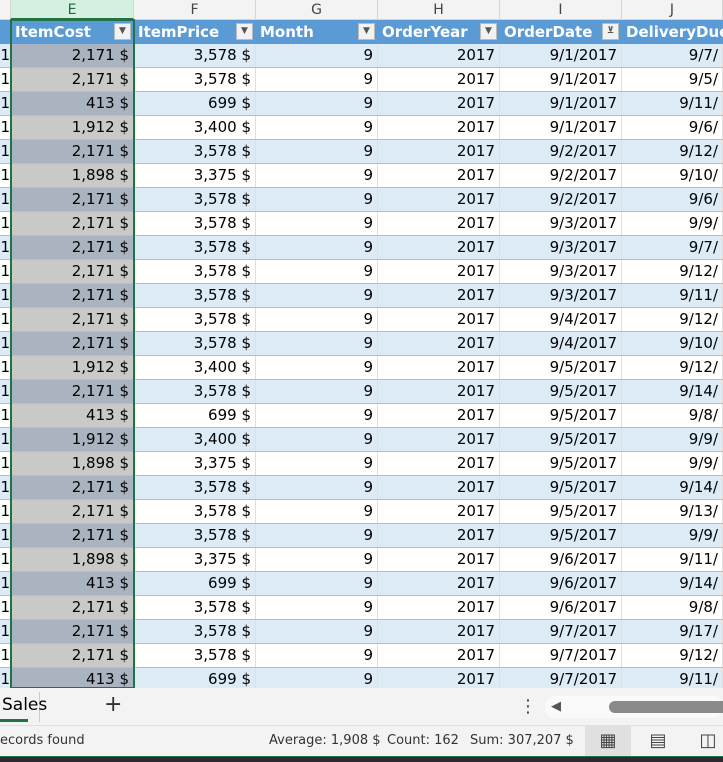  I want to click on more-options-icon: ⋮, so click(528, 706).